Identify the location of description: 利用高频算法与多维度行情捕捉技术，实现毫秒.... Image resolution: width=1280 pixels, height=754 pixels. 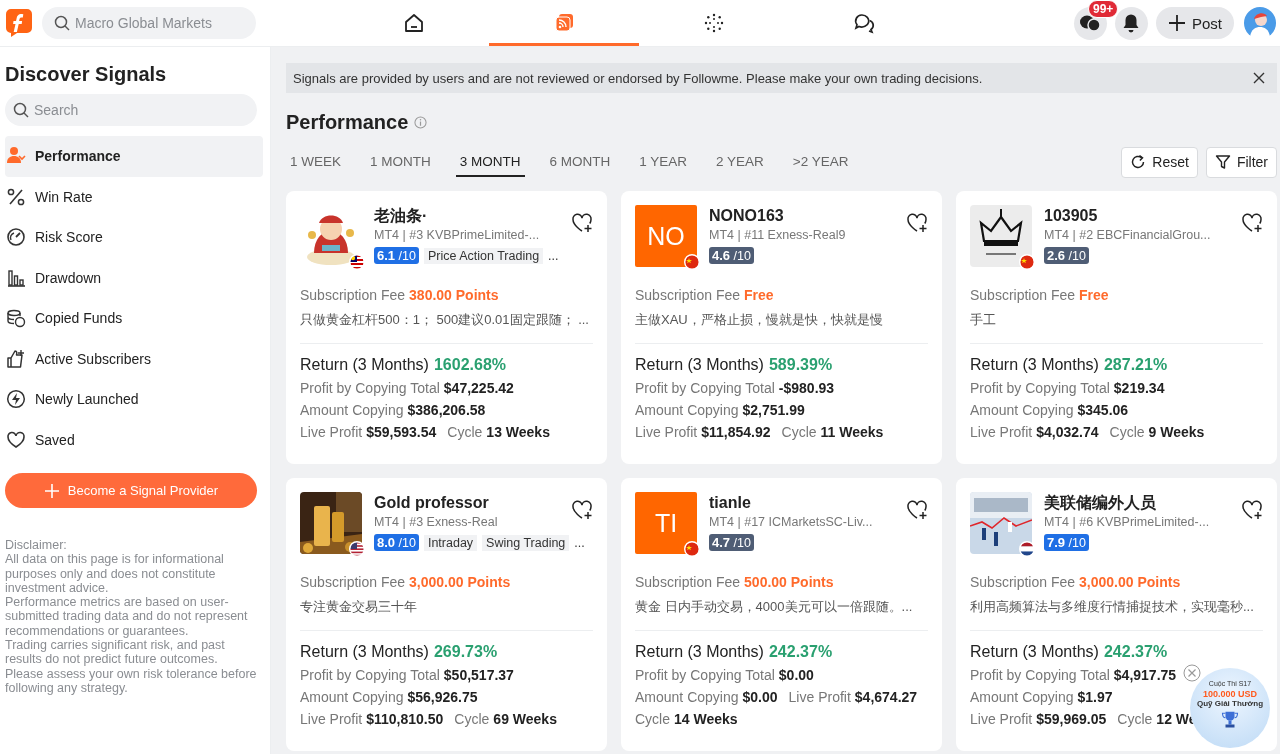
(1112, 607).